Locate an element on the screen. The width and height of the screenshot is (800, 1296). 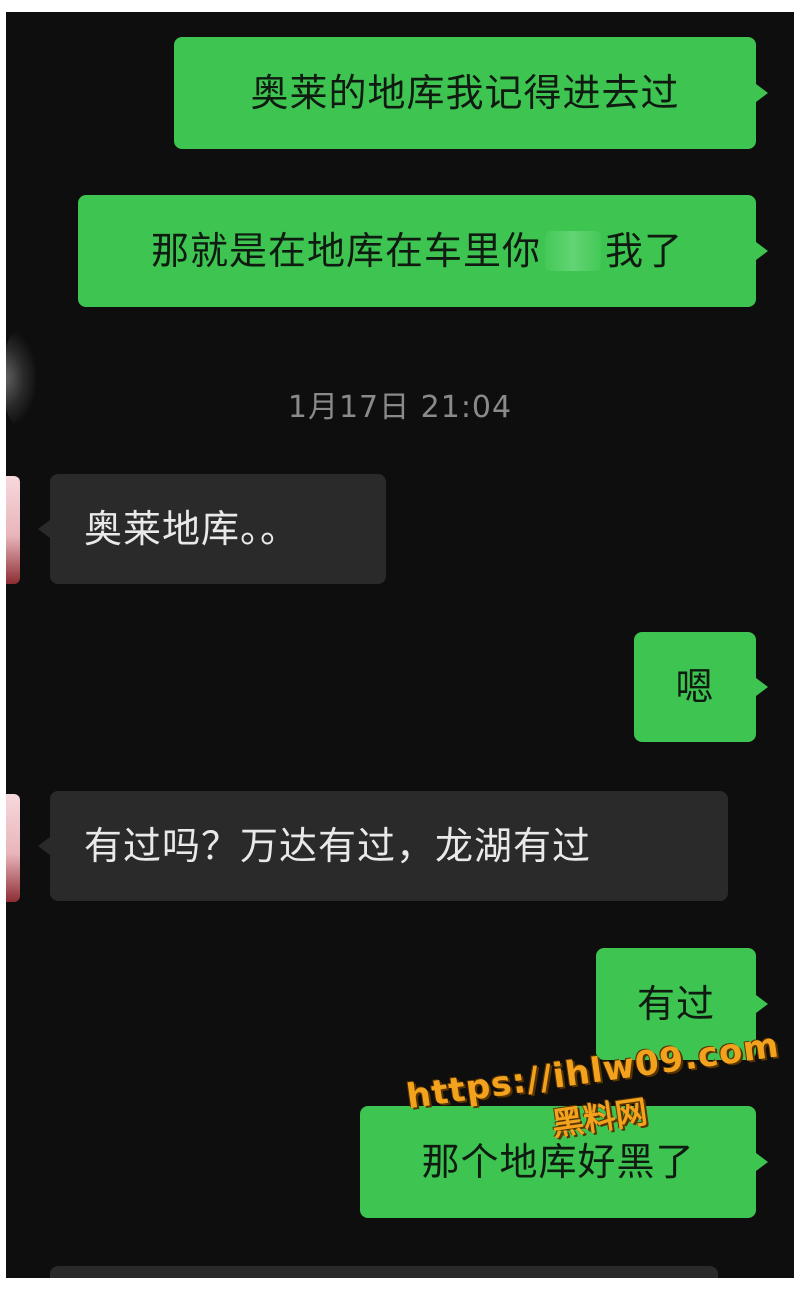
message-text: 奥莱的地库我记得进去过 is located at coordinates (465, 93).